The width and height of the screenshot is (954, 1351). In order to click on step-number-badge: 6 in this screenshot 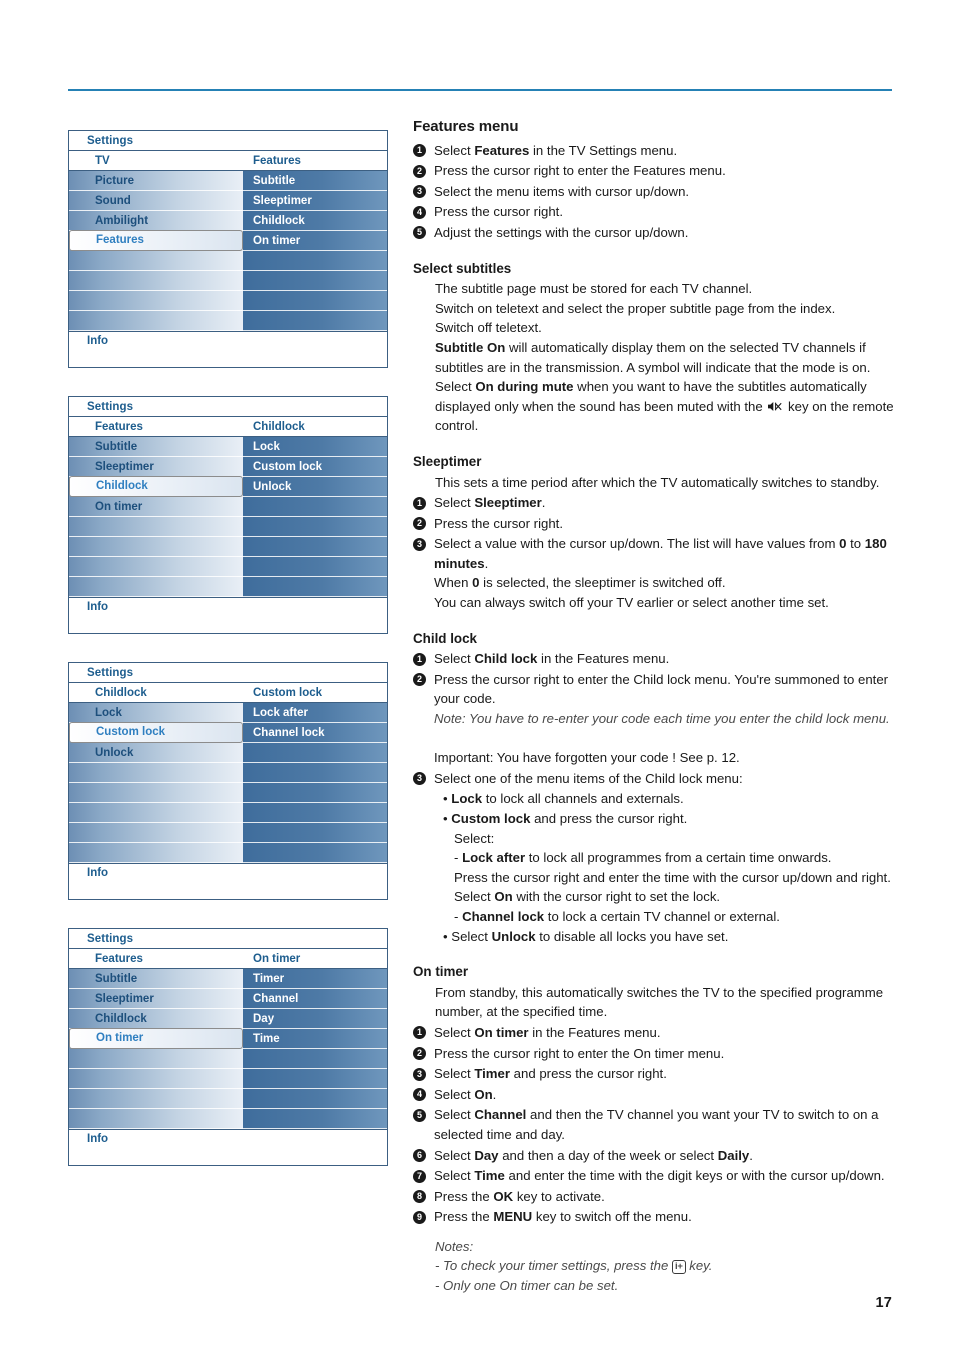, I will do `click(419, 1155)`.